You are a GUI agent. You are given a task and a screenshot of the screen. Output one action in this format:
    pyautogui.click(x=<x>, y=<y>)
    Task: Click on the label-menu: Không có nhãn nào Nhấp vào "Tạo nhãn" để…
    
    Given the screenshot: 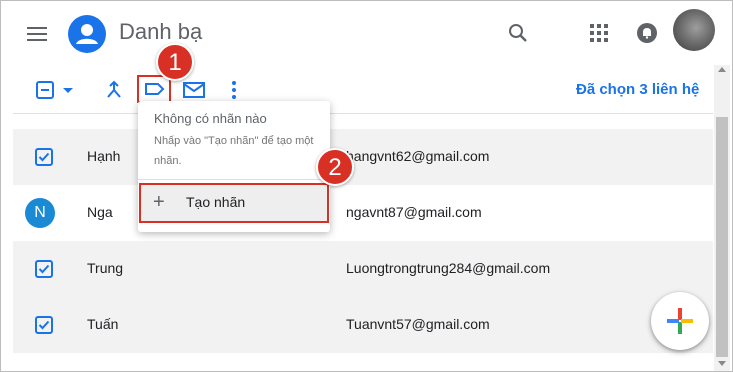 What is the action you would take?
    pyautogui.click(x=234, y=166)
    